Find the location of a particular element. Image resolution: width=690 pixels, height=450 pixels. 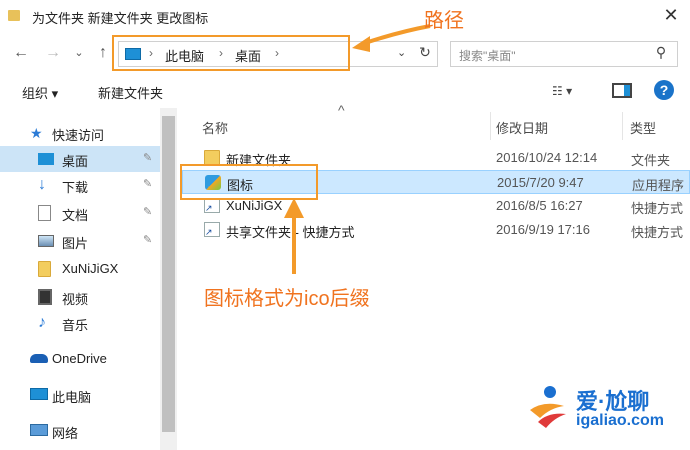

new-folder-button: 新建文件夹 is located at coordinates (130, 92).